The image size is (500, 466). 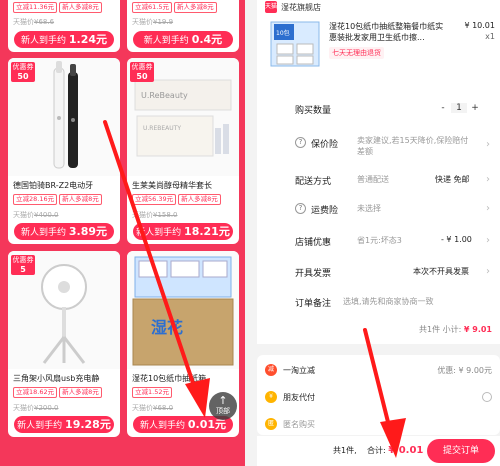 What do you see at coordinates (35, 392) in the screenshot?
I see `discount-tag: 立减18.62元` at bounding box center [35, 392].